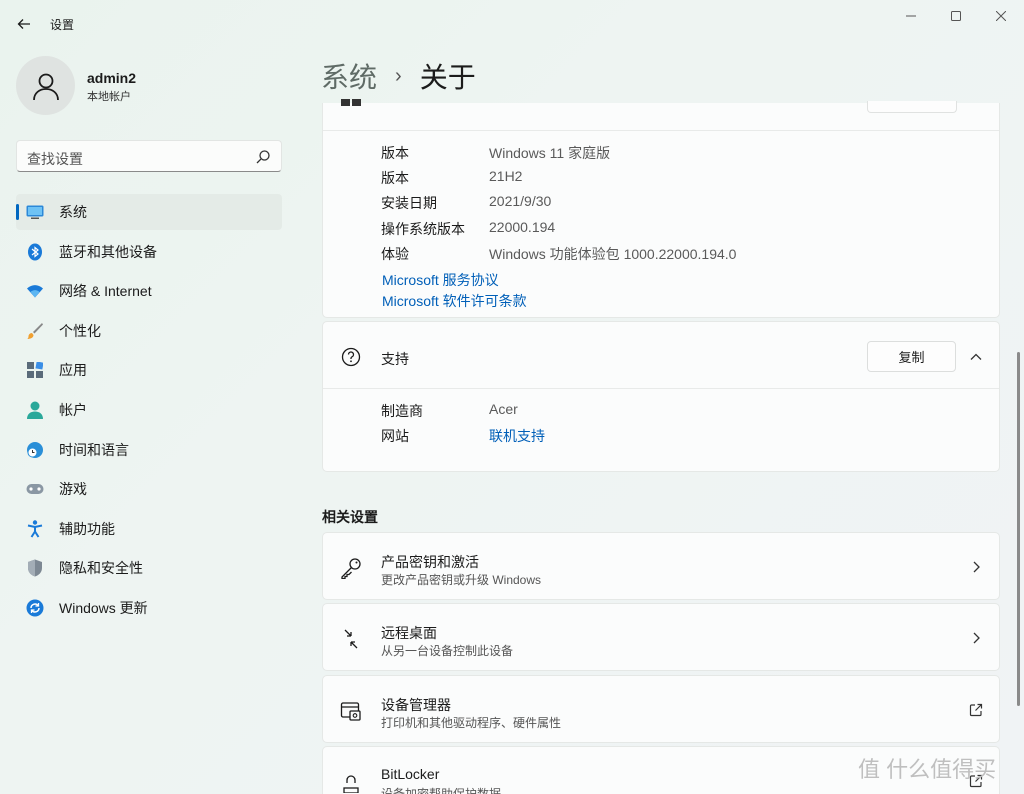  Describe the element at coordinates (976, 357) in the screenshot. I see `chevron-up-icon` at that location.